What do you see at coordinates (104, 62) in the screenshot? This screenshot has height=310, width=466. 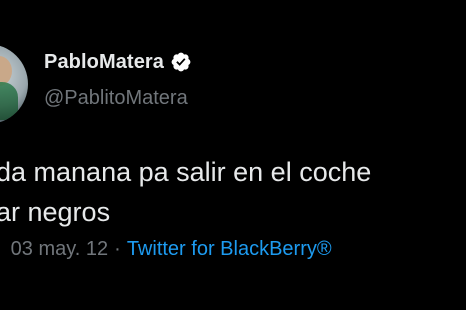 I see `author-display-name: PabloMatera` at bounding box center [104, 62].